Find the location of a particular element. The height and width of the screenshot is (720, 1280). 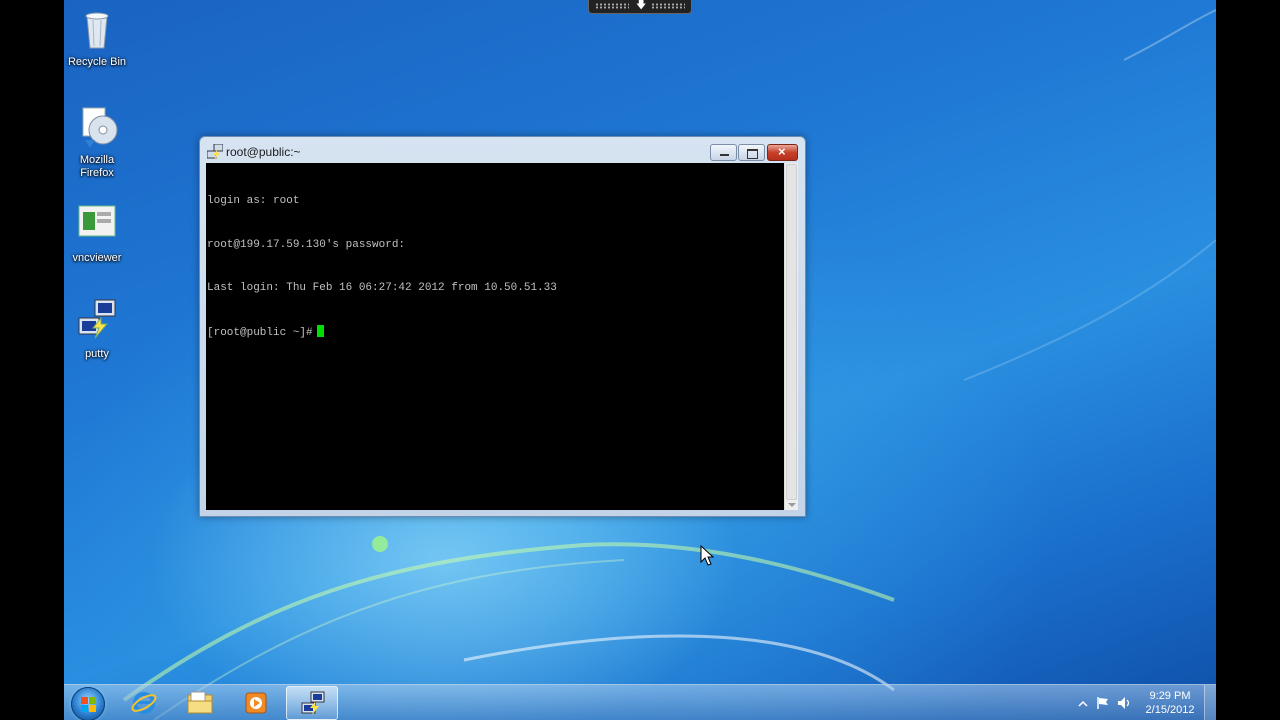

recycle-bin-icon is located at coordinates (97, 30).